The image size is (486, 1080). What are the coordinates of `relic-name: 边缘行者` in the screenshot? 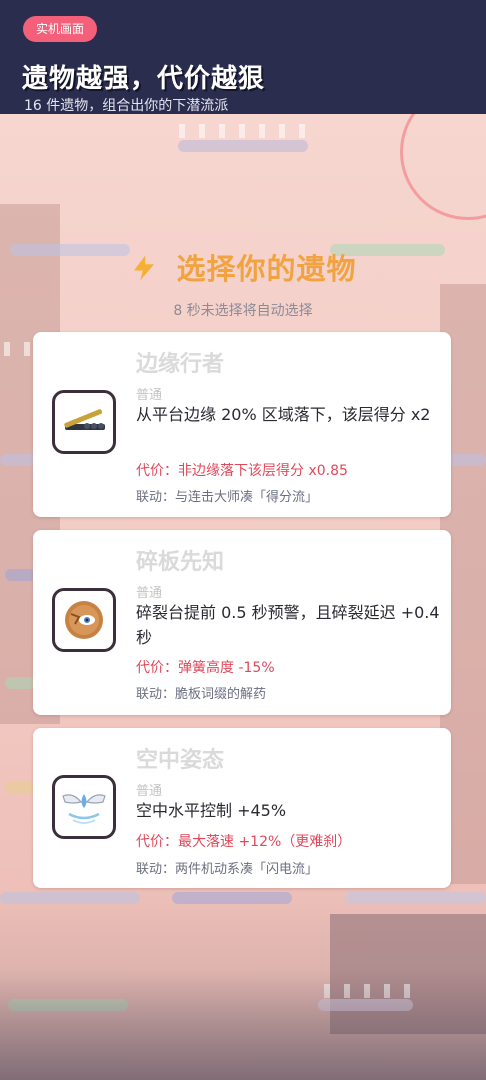 It's located at (180, 364).